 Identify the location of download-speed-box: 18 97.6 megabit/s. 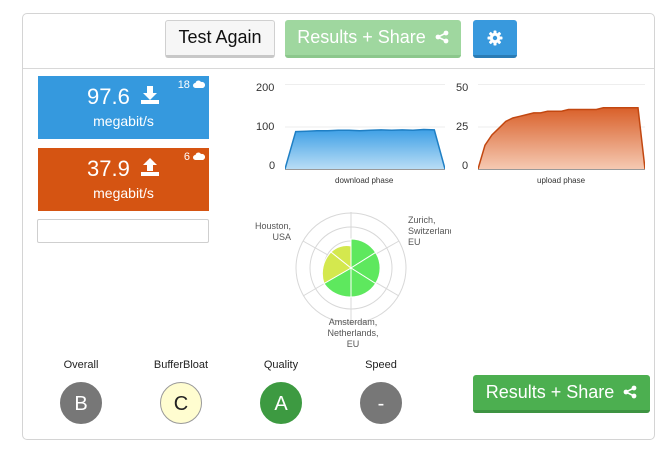
(123, 107).